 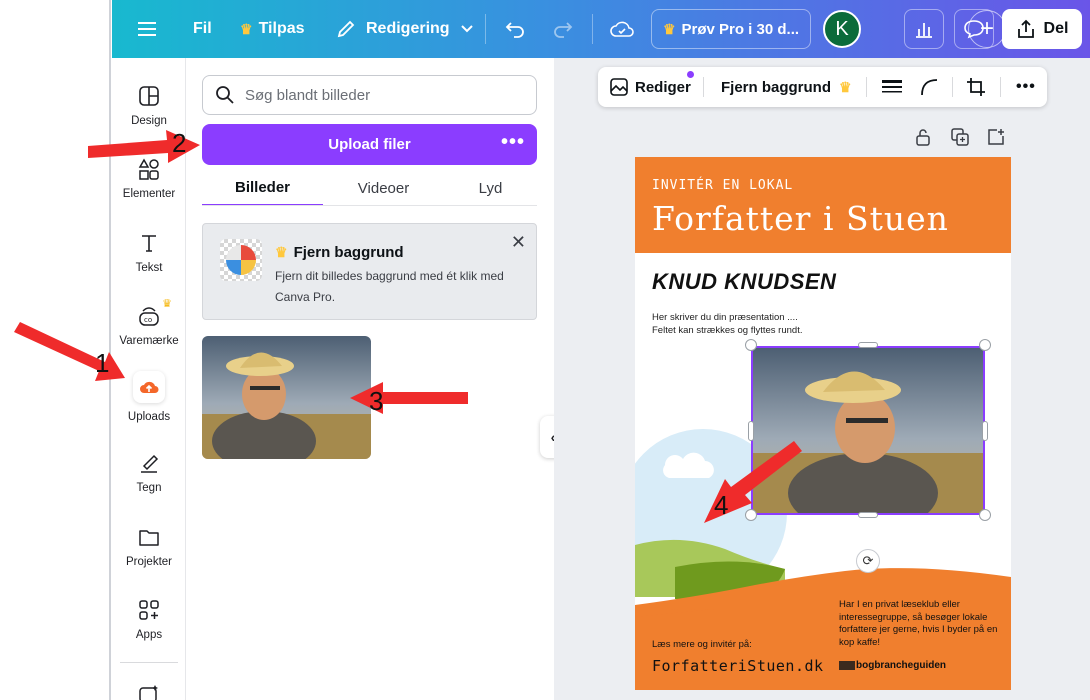 What do you see at coordinates (868, 515) in the screenshot?
I see `resize-handle-bottom` at bounding box center [868, 515].